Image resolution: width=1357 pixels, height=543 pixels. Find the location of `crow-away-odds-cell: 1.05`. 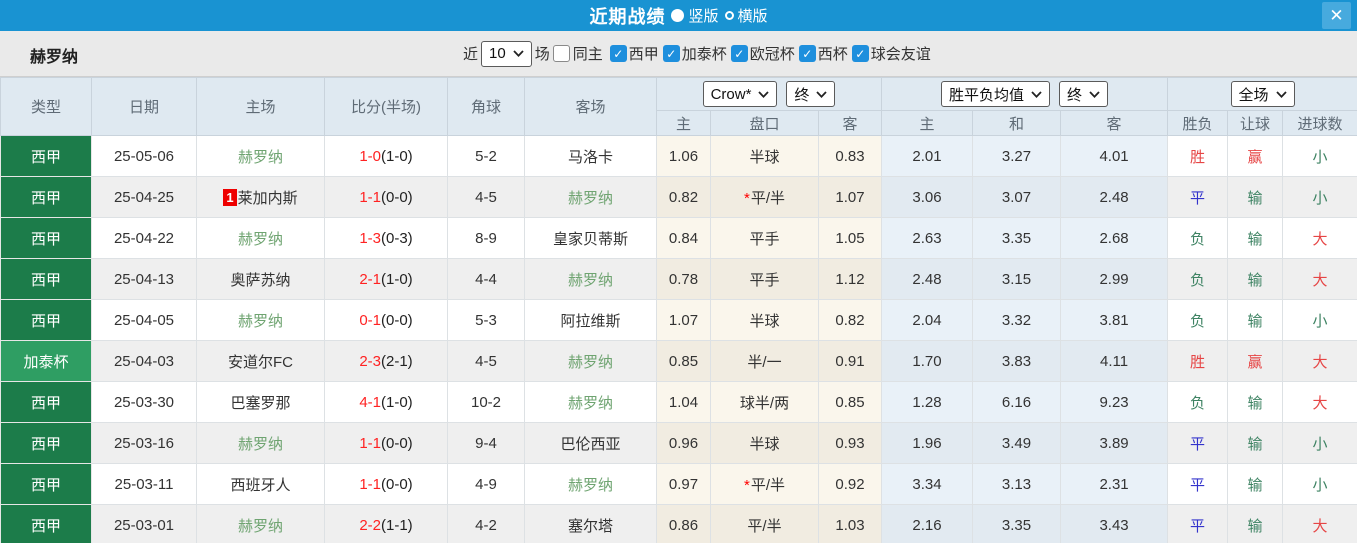

crow-away-odds-cell: 1.05 is located at coordinates (850, 238).